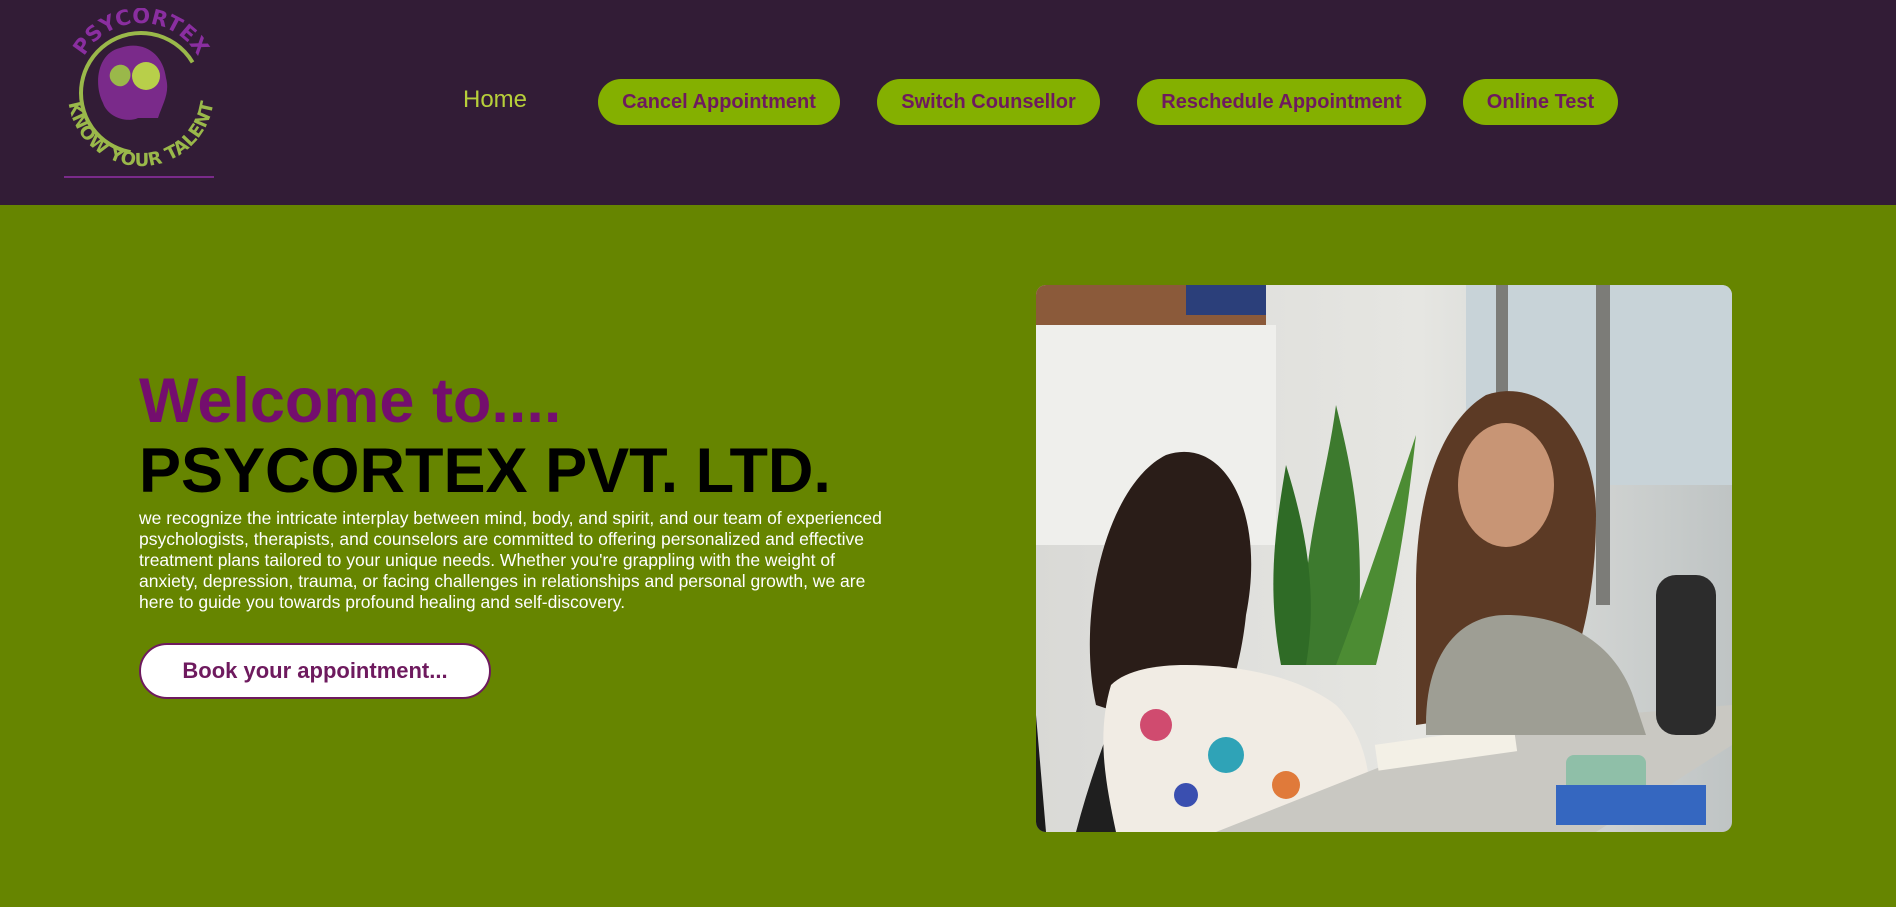 The height and width of the screenshot is (907, 1896). Describe the element at coordinates (495, 100) in the screenshot. I see `nav-home-link: Home` at that location.